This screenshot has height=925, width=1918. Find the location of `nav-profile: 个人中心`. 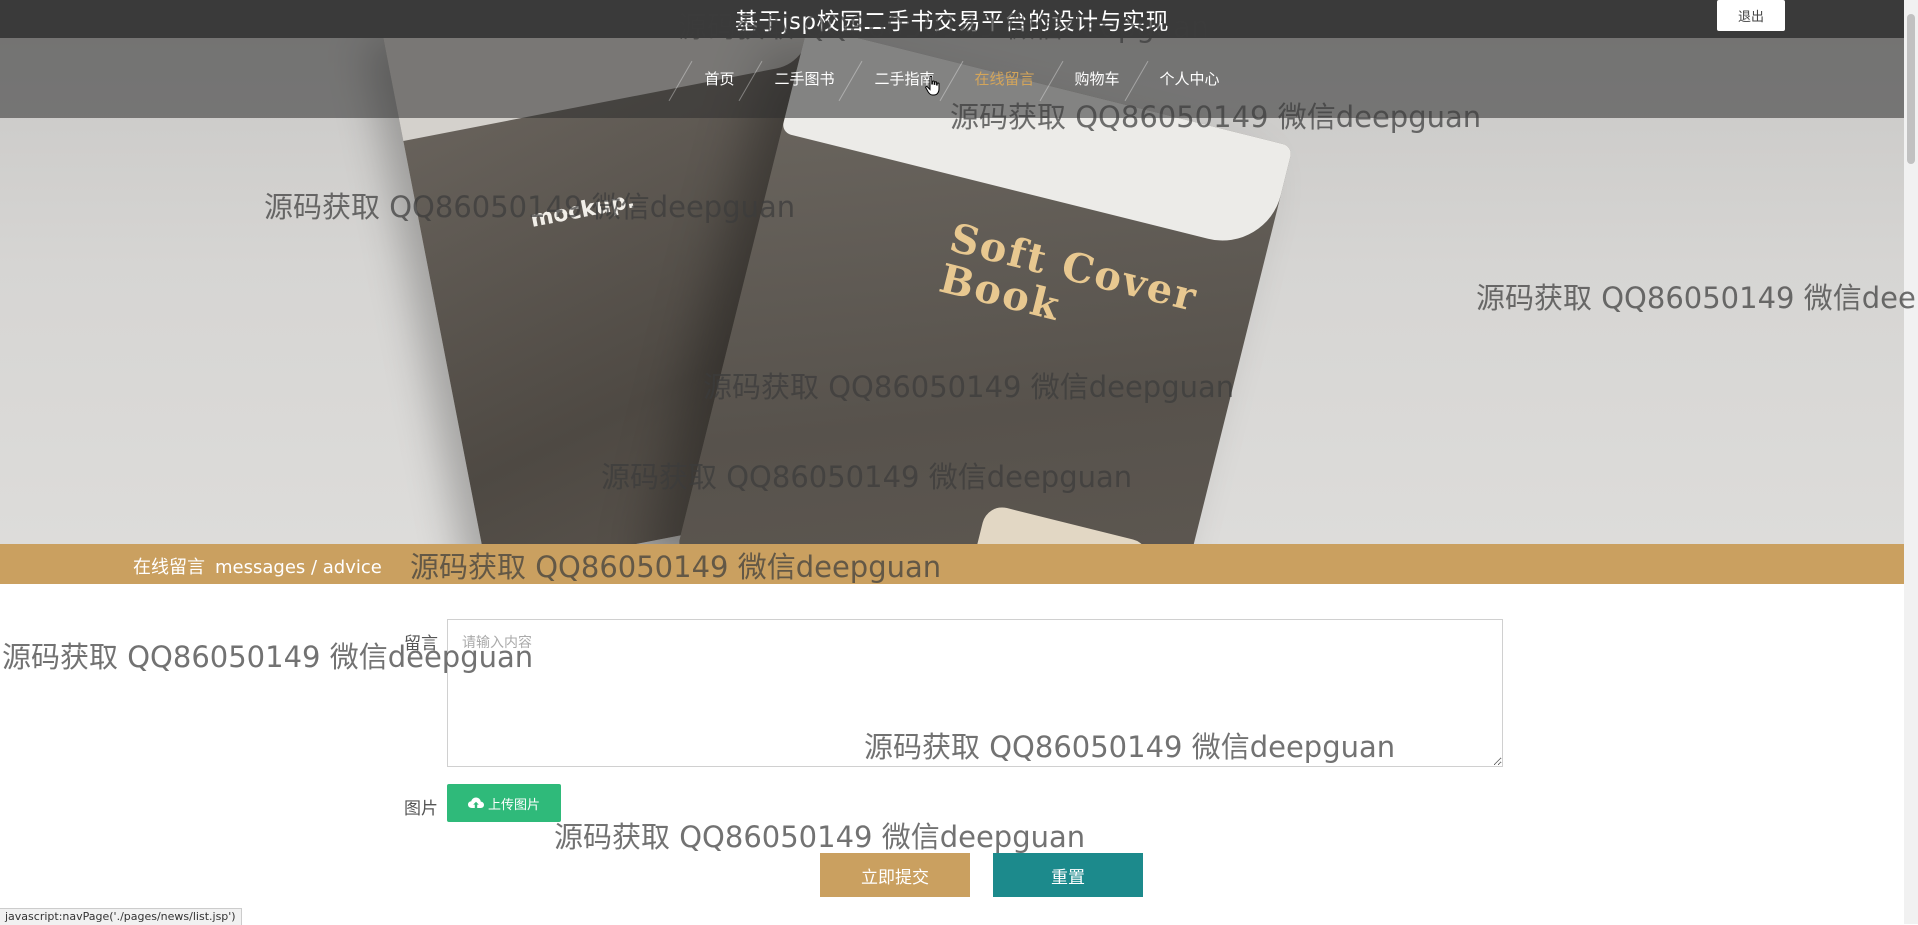

nav-profile: 个人中心 is located at coordinates (1182, 78).